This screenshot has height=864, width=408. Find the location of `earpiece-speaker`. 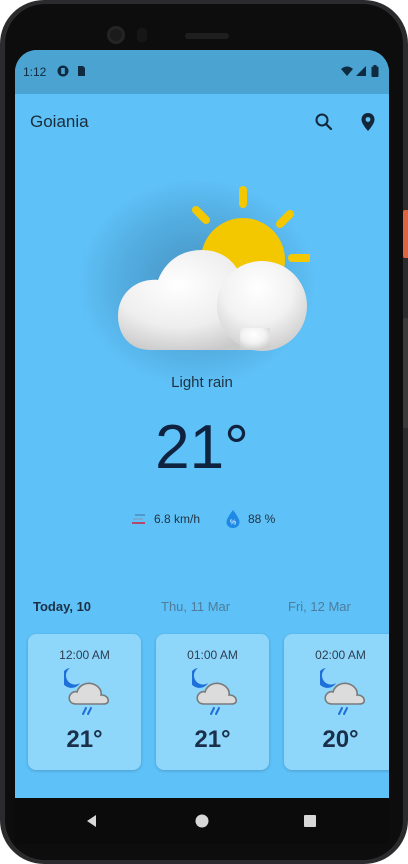

earpiece-speaker is located at coordinates (207, 36).